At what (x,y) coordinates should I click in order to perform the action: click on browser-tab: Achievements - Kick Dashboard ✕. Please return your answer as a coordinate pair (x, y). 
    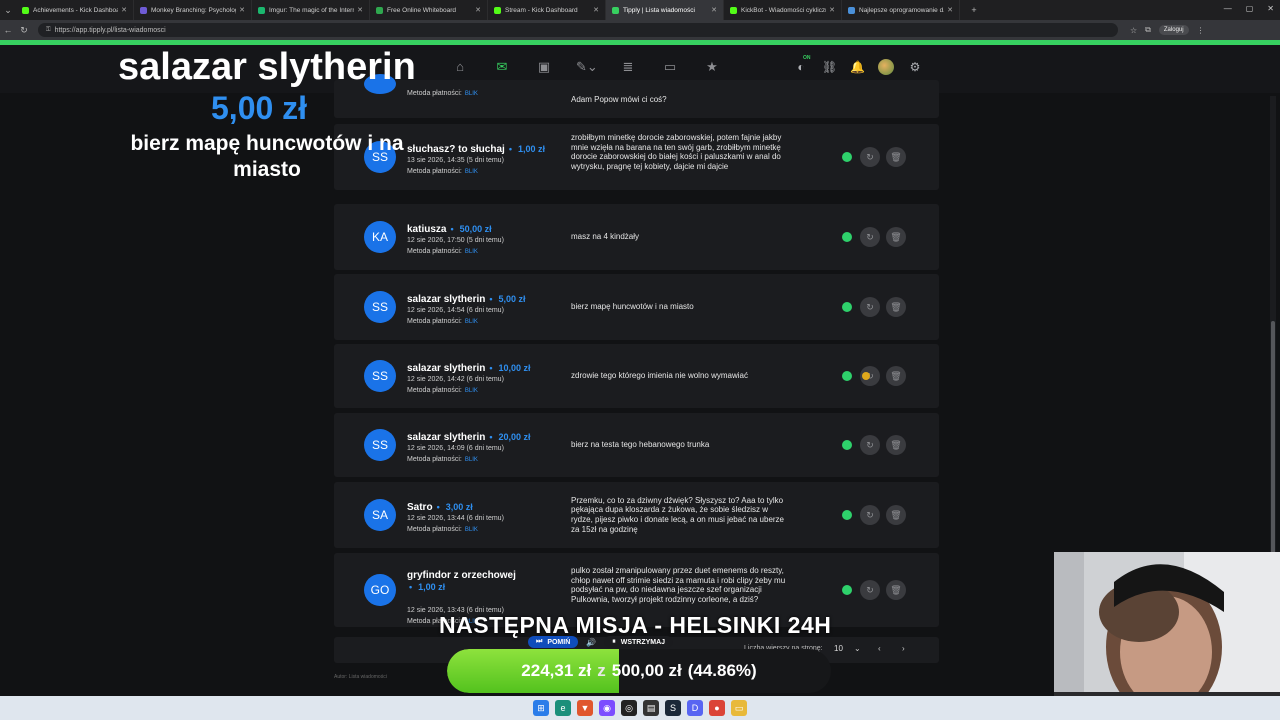
    Looking at the image, I should click on (75, 10).